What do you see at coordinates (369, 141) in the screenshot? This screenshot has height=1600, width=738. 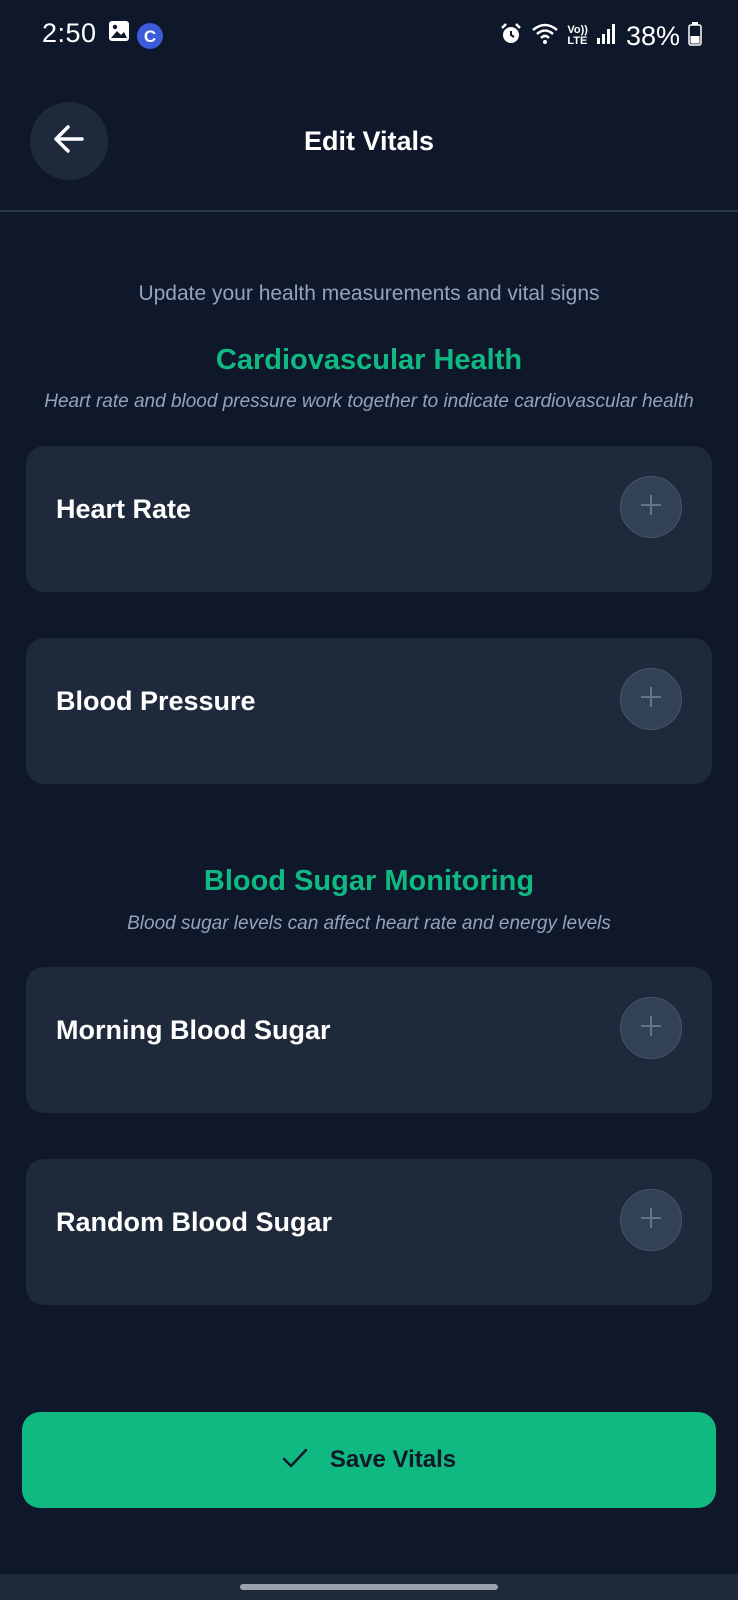 I see `page-title: Edit Vitals` at bounding box center [369, 141].